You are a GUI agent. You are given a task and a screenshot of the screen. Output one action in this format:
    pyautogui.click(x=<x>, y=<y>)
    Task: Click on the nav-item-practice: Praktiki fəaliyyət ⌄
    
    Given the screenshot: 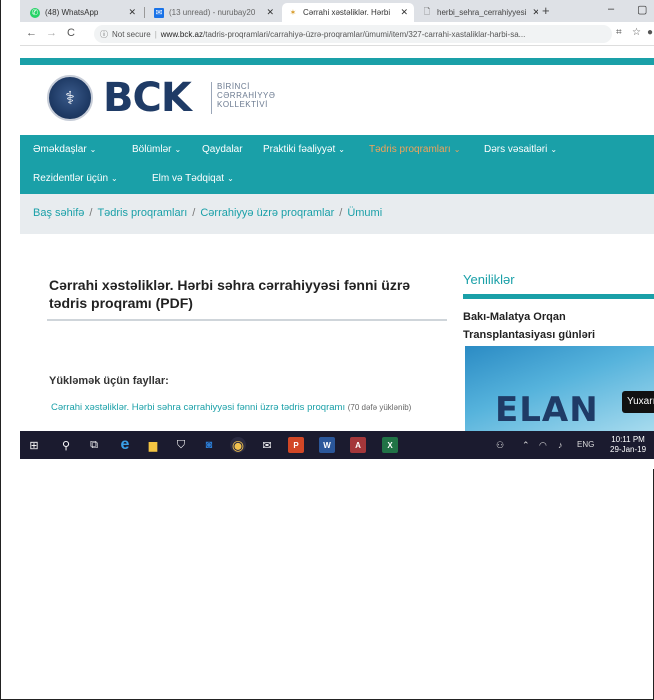 What is the action you would take?
    pyautogui.click(x=304, y=149)
    